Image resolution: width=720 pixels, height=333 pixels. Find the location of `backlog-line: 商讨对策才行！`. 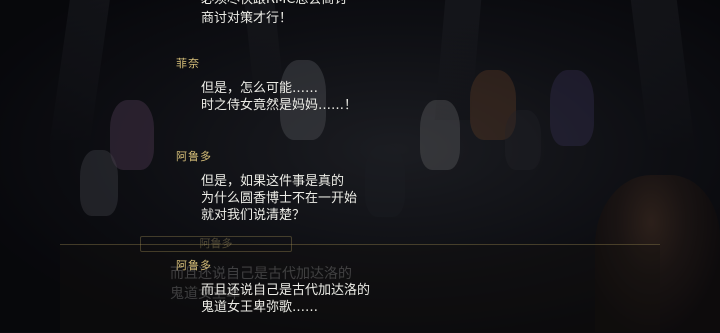

backlog-line: 商讨对策才行！ is located at coordinates (247, 18).